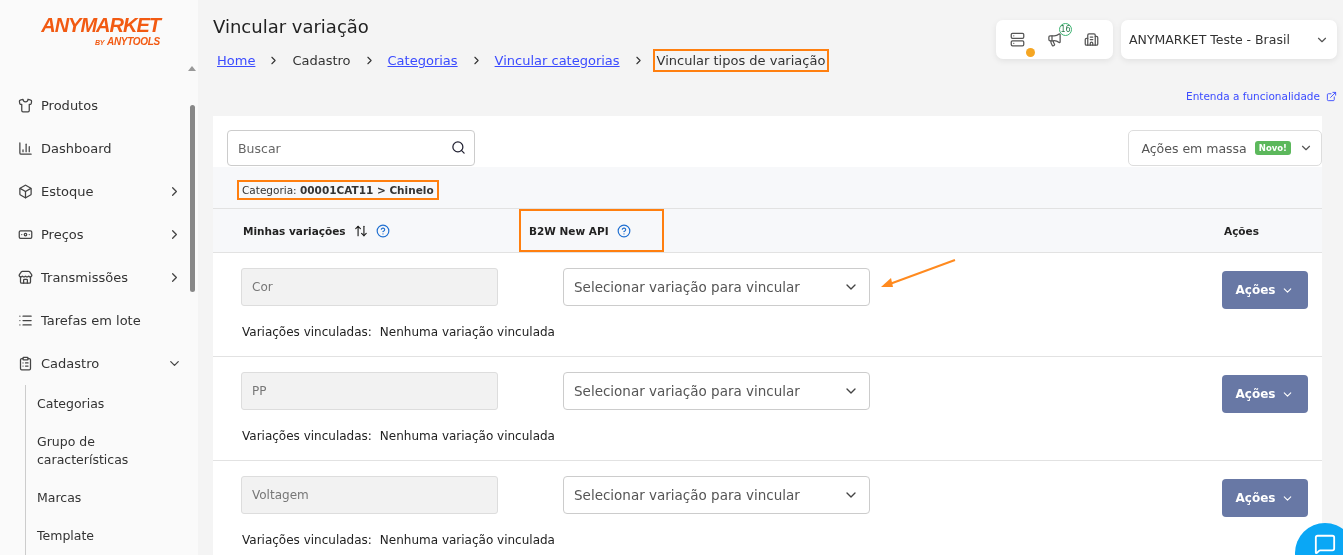 The height and width of the screenshot is (555, 1343). What do you see at coordinates (192, 68) in the screenshot?
I see `scroll-up-icon` at bounding box center [192, 68].